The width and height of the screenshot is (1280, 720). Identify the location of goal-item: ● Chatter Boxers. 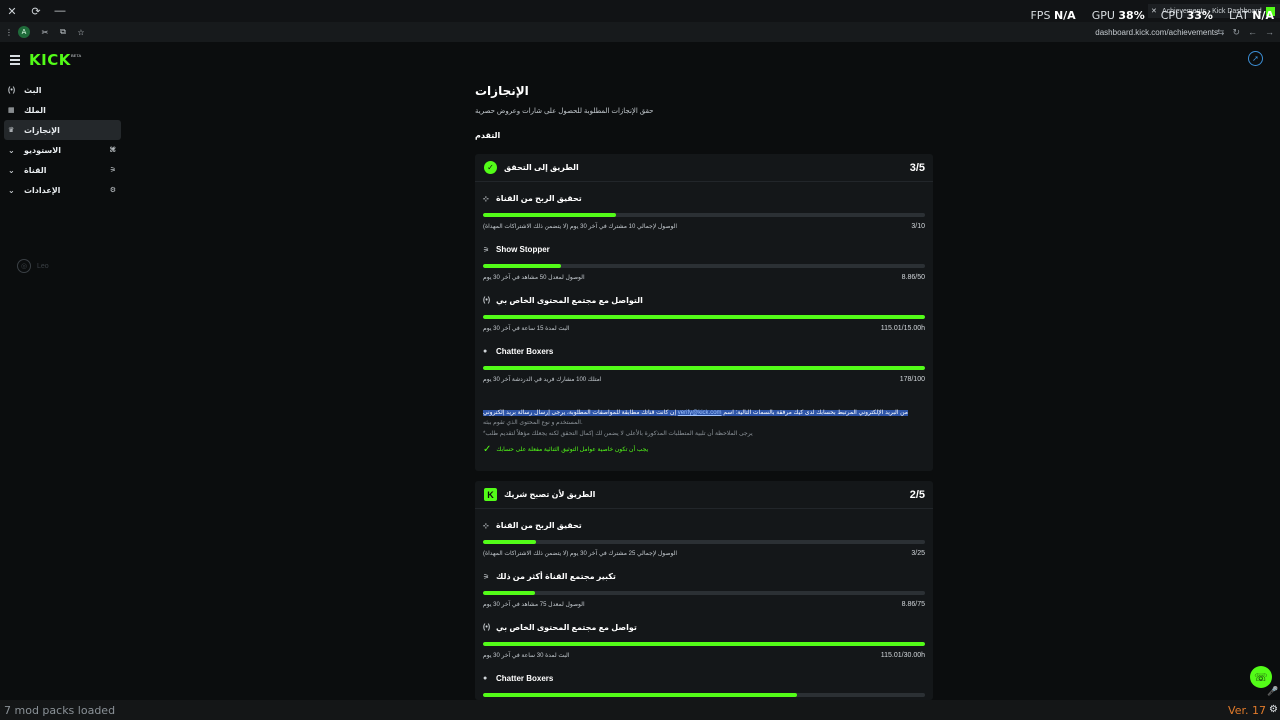
(704, 681).